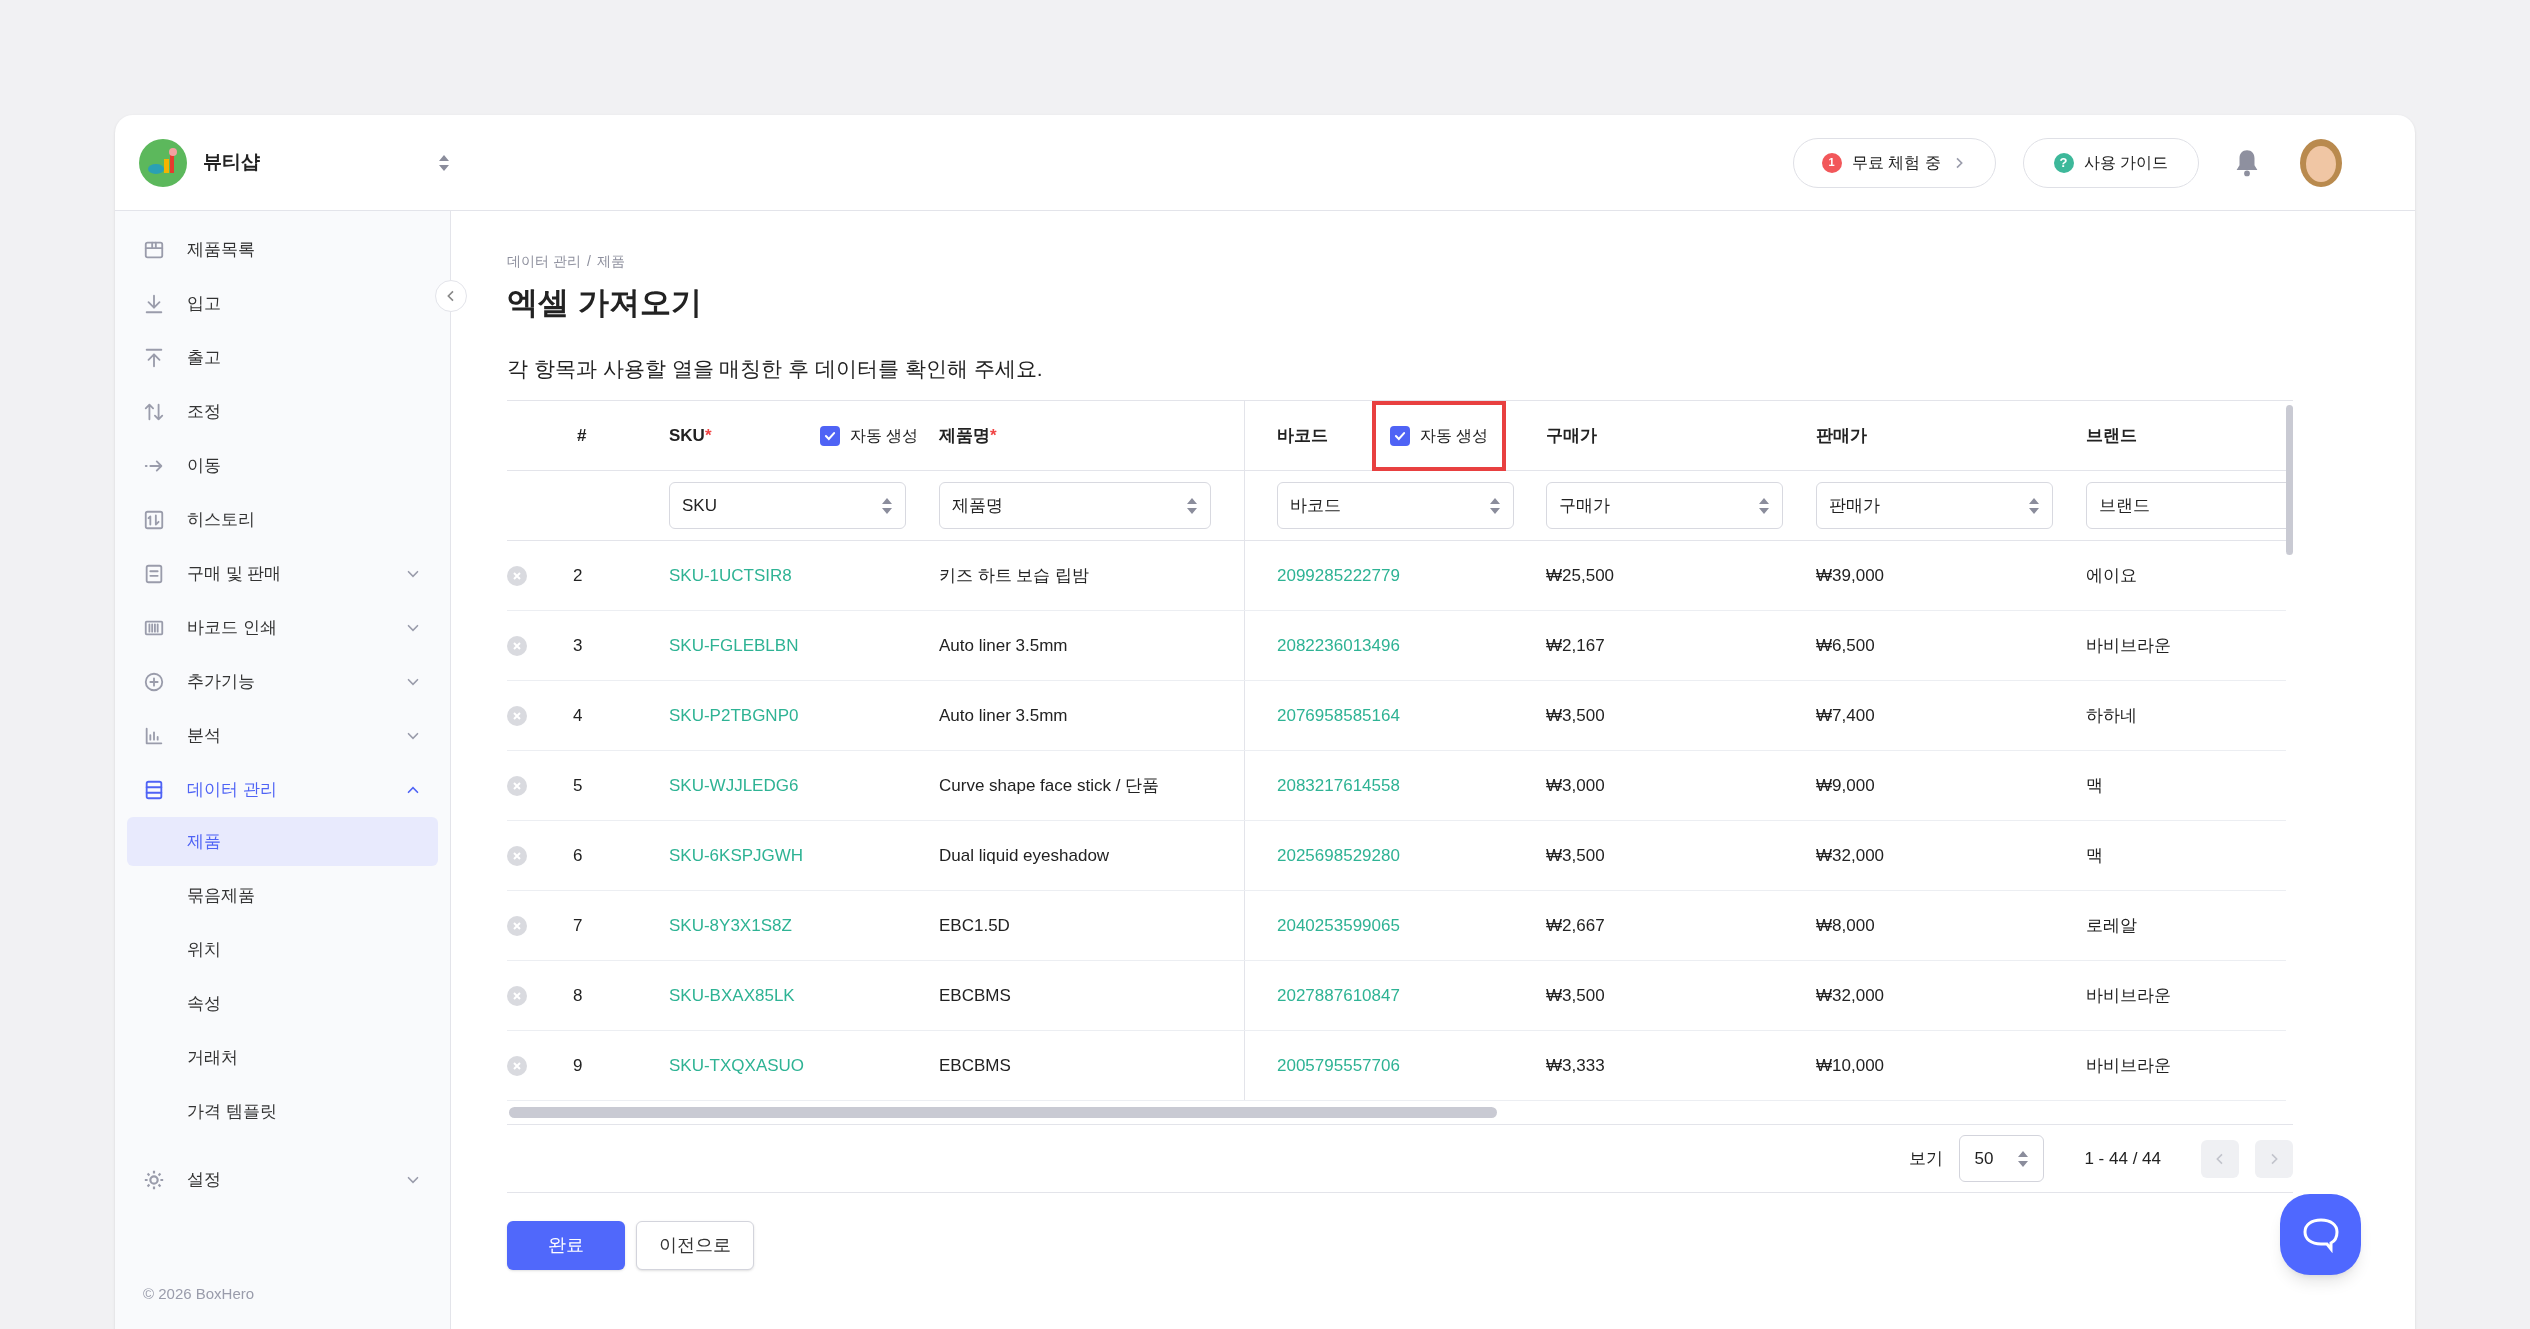  I want to click on avatar, so click(2321, 162).